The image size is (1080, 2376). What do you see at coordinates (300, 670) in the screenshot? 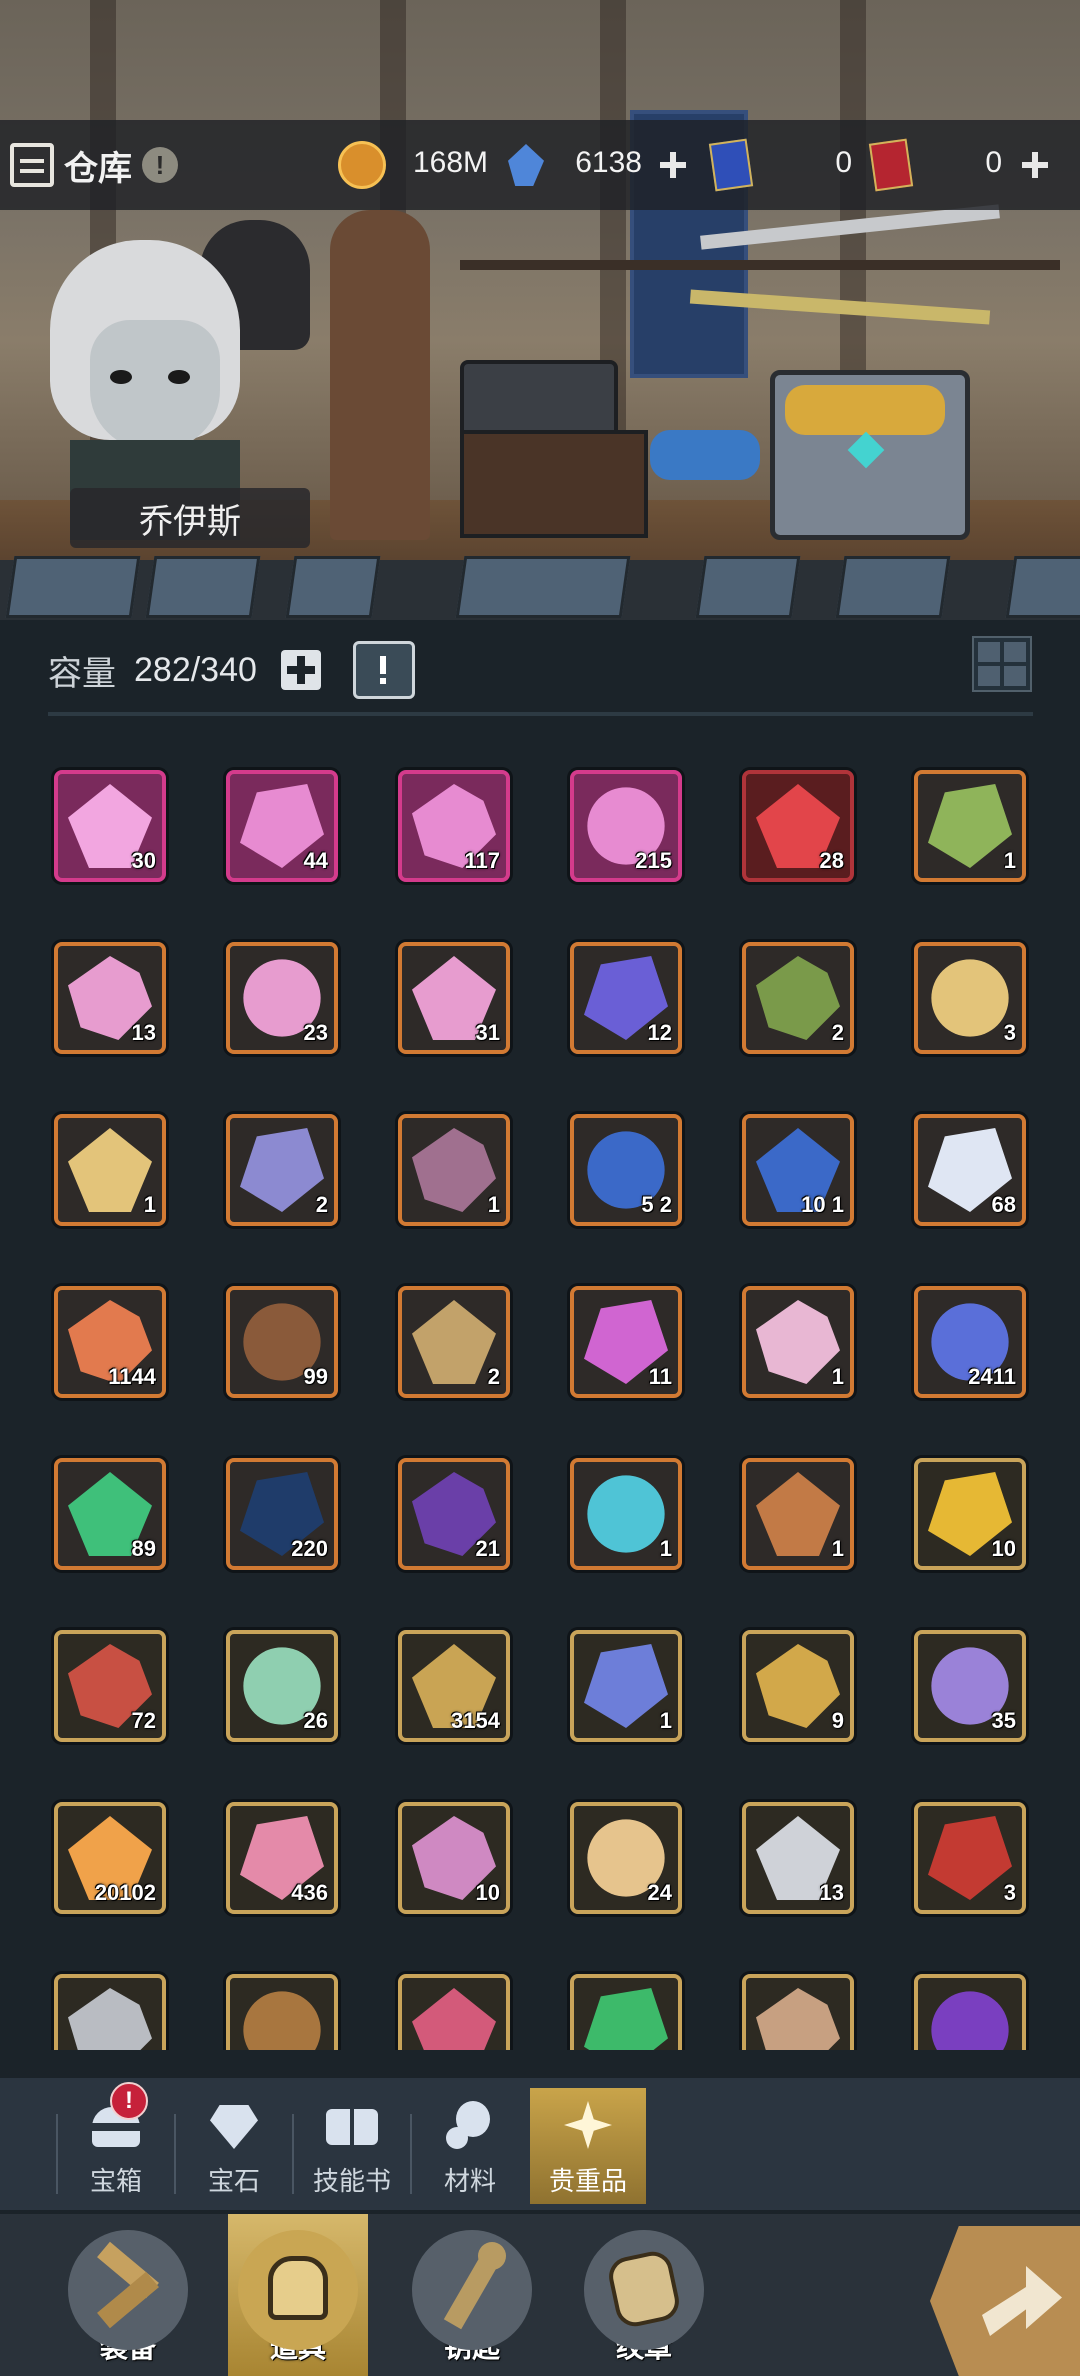
I see `expand-capacity-button` at bounding box center [300, 670].